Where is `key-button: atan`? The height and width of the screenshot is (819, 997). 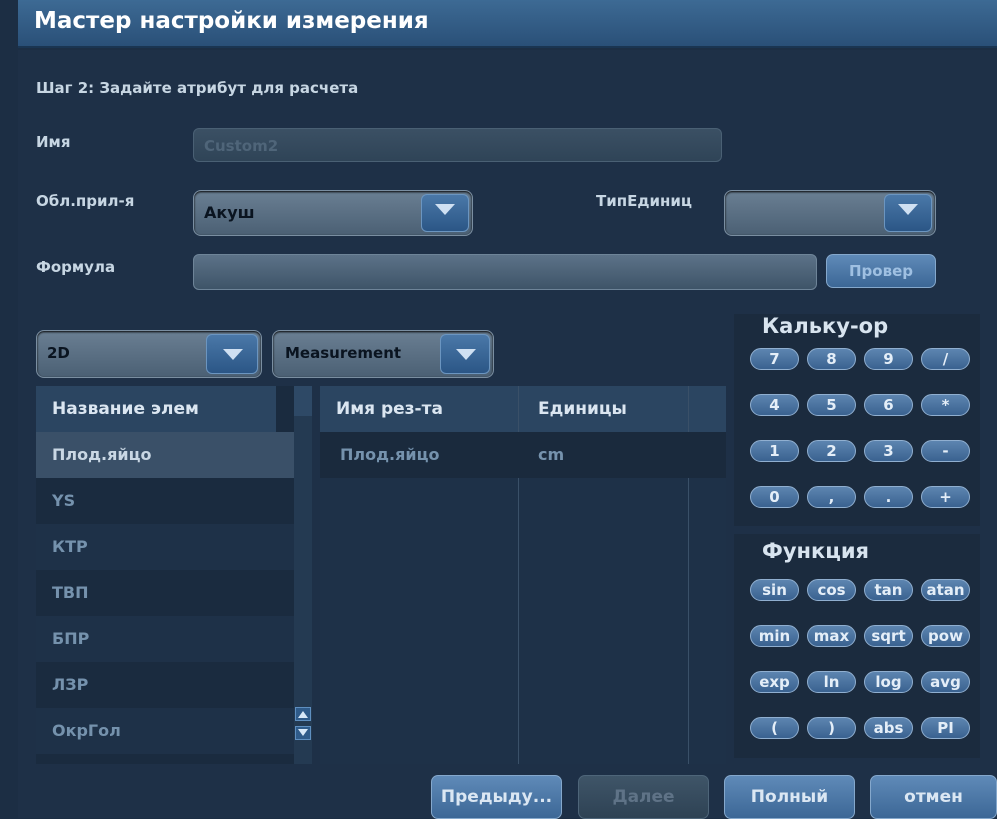
key-button: atan is located at coordinates (945, 590).